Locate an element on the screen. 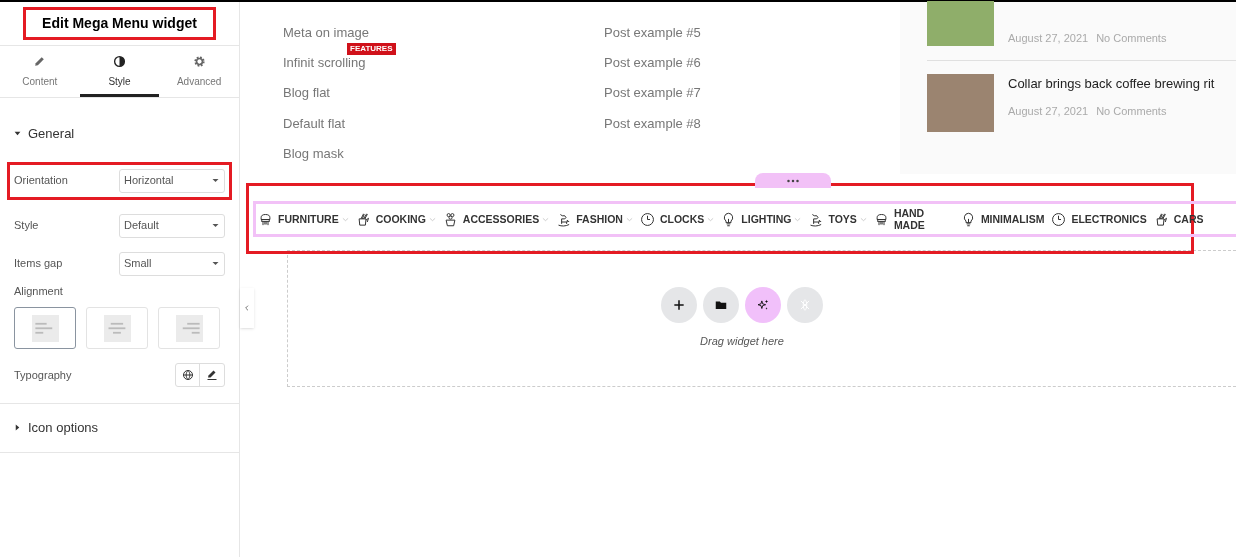 Image resolution: width=1236 pixels, height=557 pixels. alignment-option is located at coordinates (45, 328).